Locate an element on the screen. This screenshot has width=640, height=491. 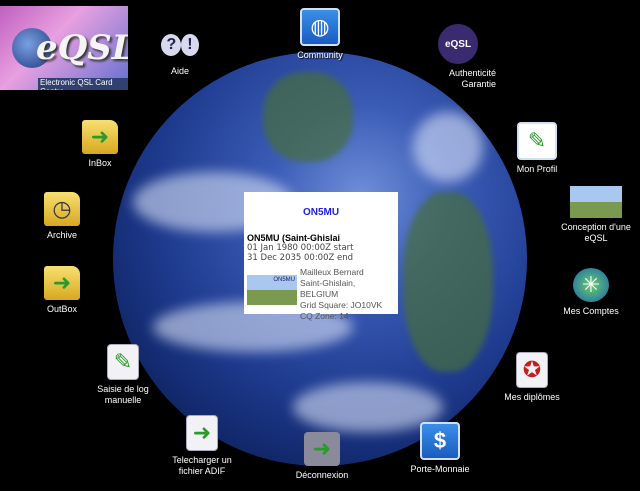
menu-archive: ◷ Archive is located at coordinates (62, 216).